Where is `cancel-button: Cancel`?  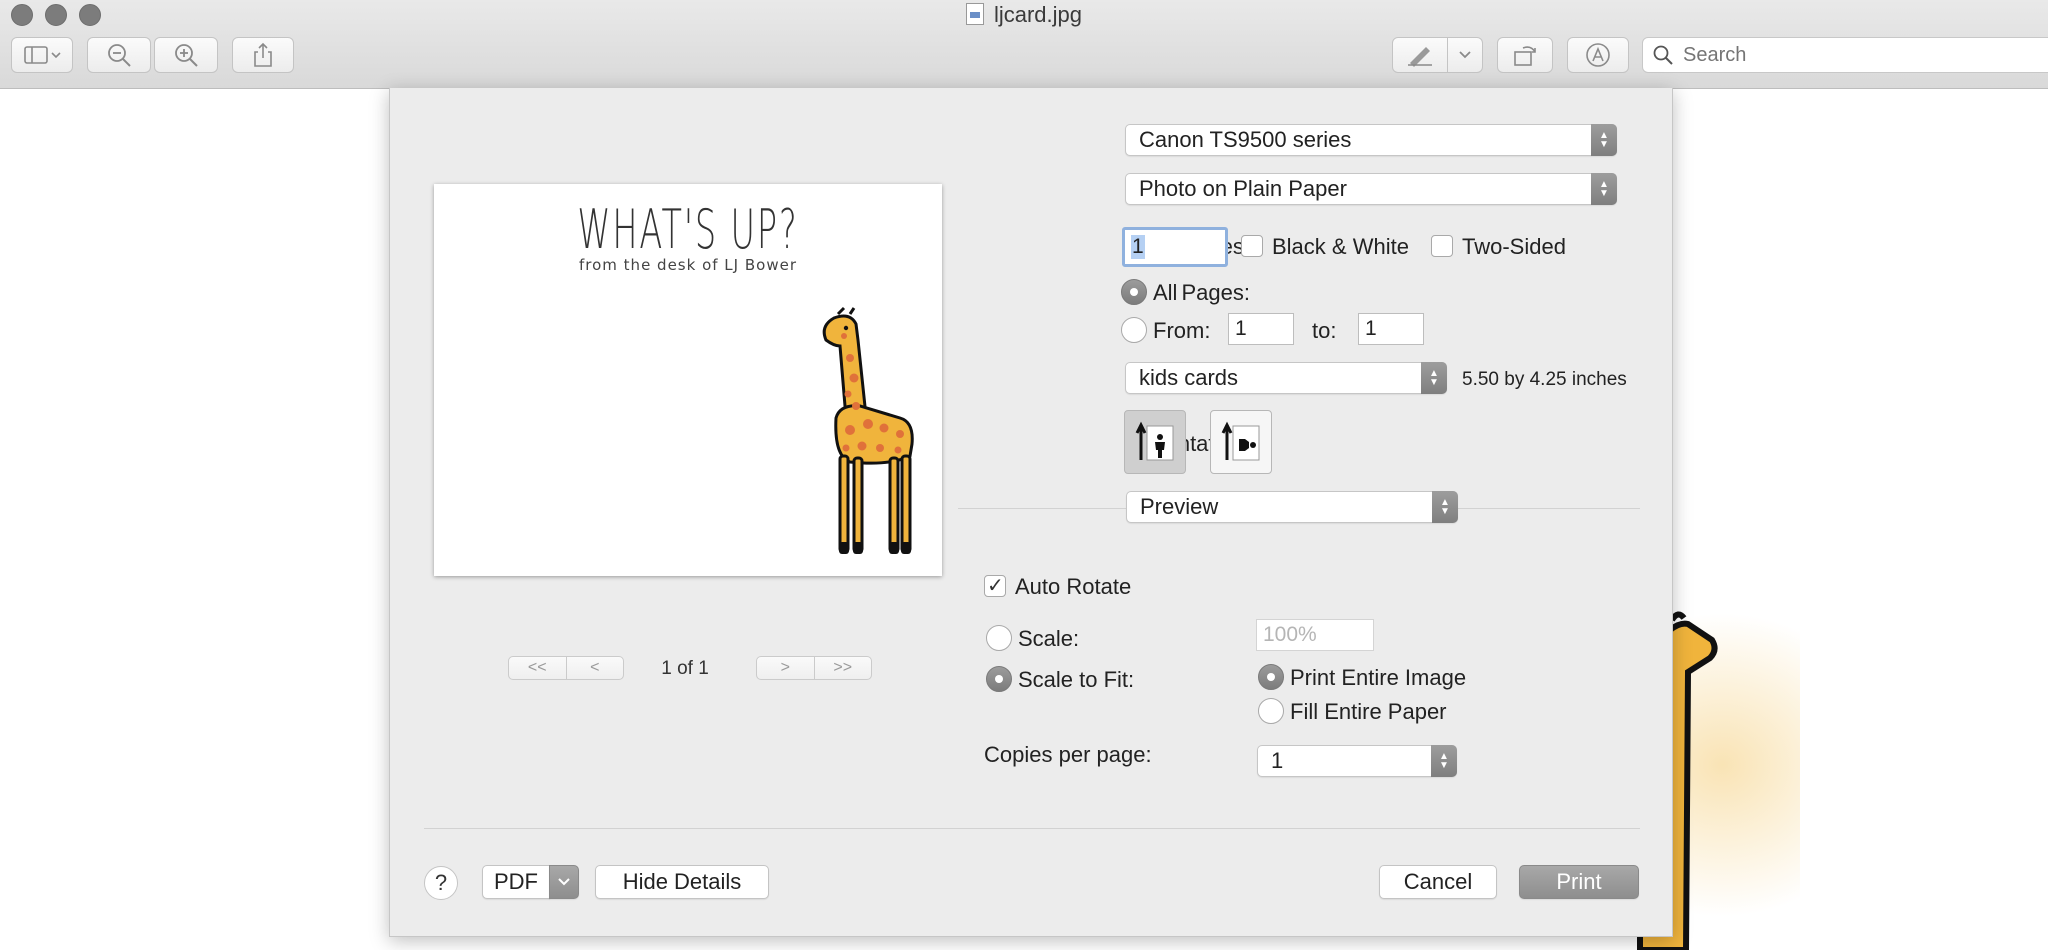 cancel-button: Cancel is located at coordinates (1438, 882).